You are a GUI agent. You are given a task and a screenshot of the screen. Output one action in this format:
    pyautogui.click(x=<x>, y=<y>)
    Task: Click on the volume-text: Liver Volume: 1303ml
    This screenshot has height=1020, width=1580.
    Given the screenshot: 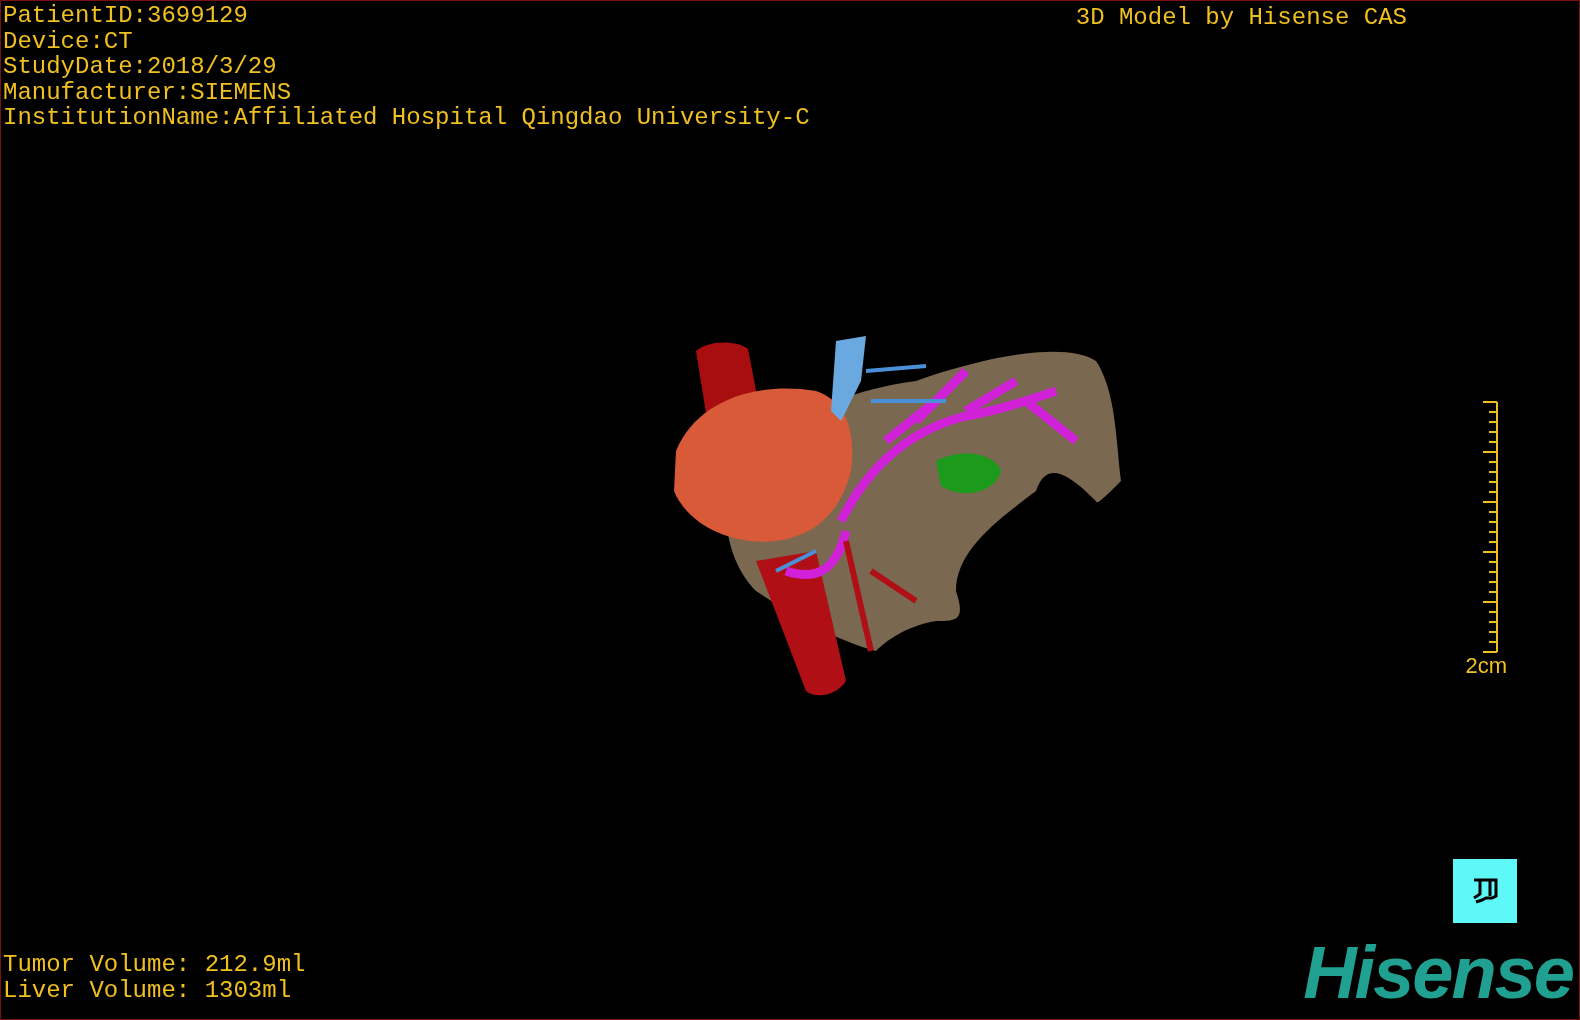 What is the action you would take?
    pyautogui.click(x=148, y=990)
    